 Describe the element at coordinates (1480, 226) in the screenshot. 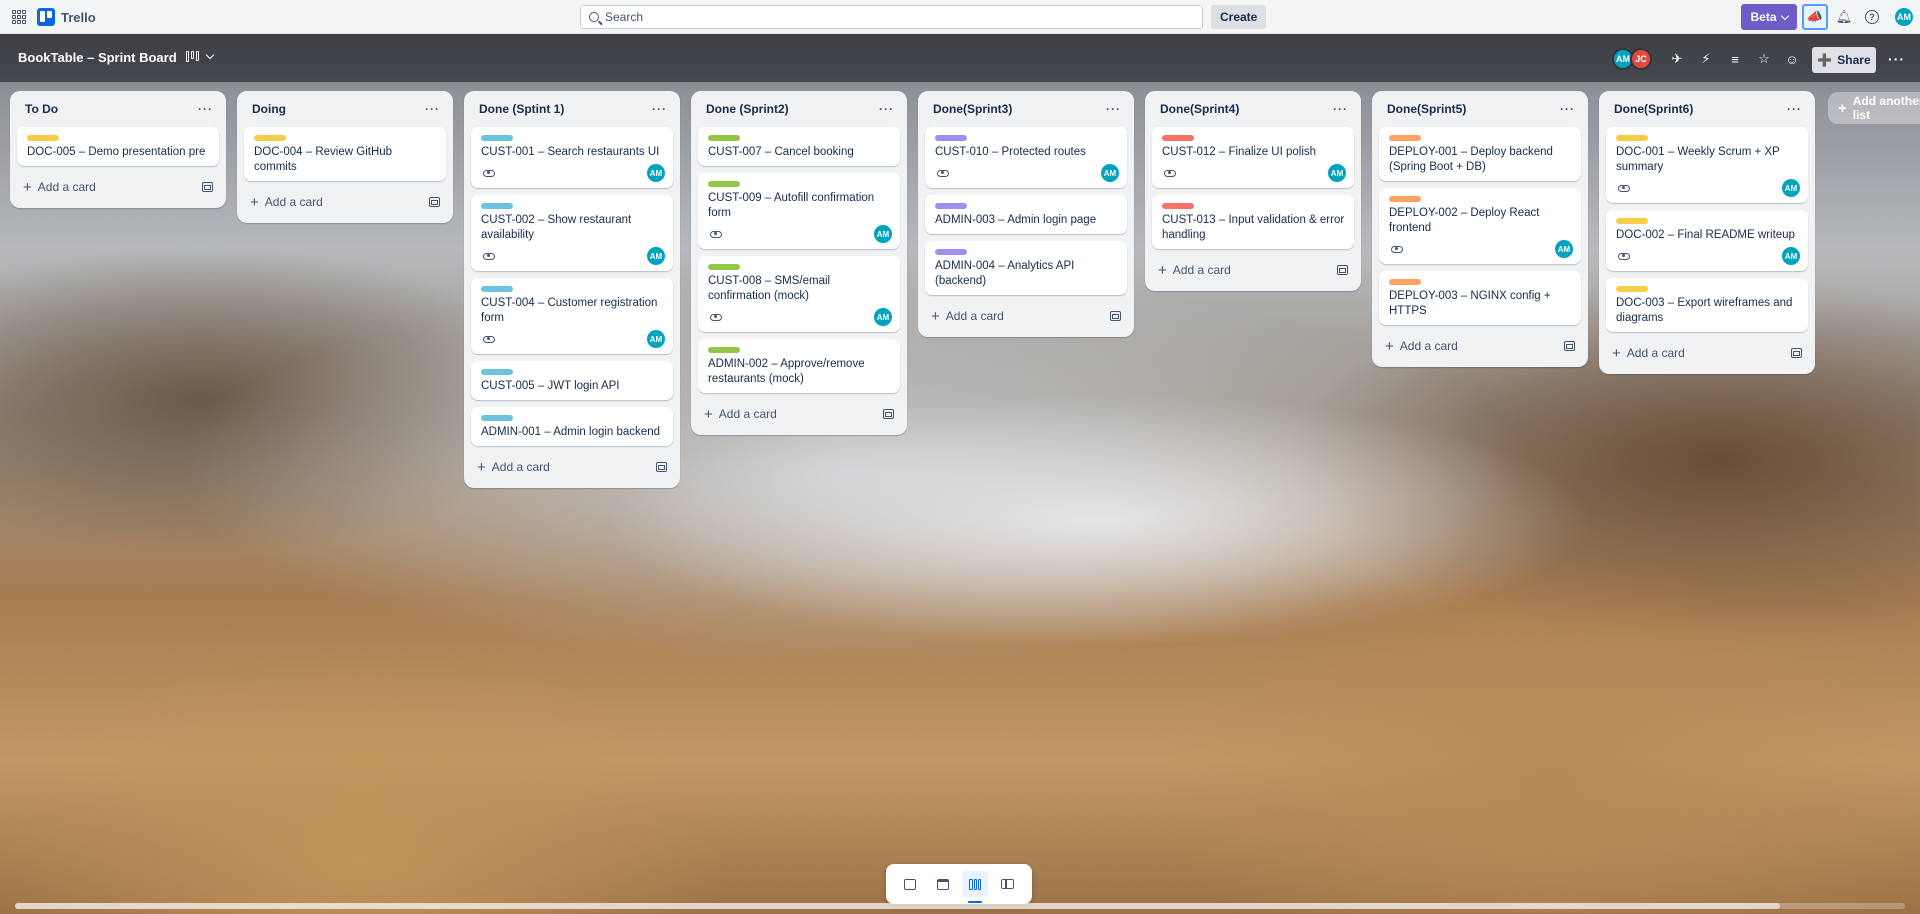

I see `card: DEPLOY-002 – Deploy React frontend AM` at that location.